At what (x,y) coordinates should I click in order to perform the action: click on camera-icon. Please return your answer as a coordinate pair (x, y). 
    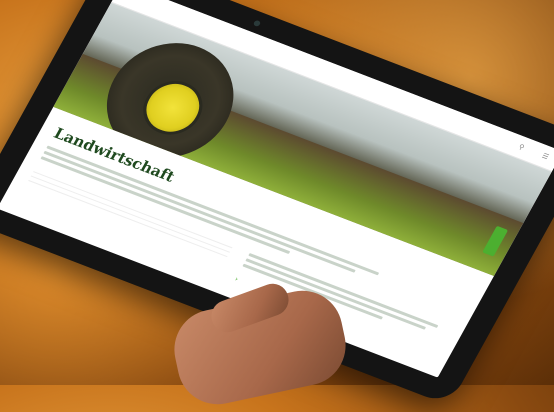
    Looking at the image, I should click on (257, 23).